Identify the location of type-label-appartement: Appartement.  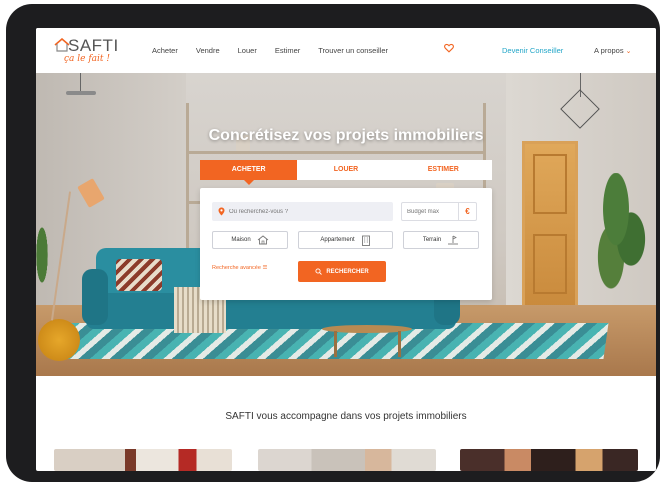
(337, 240).